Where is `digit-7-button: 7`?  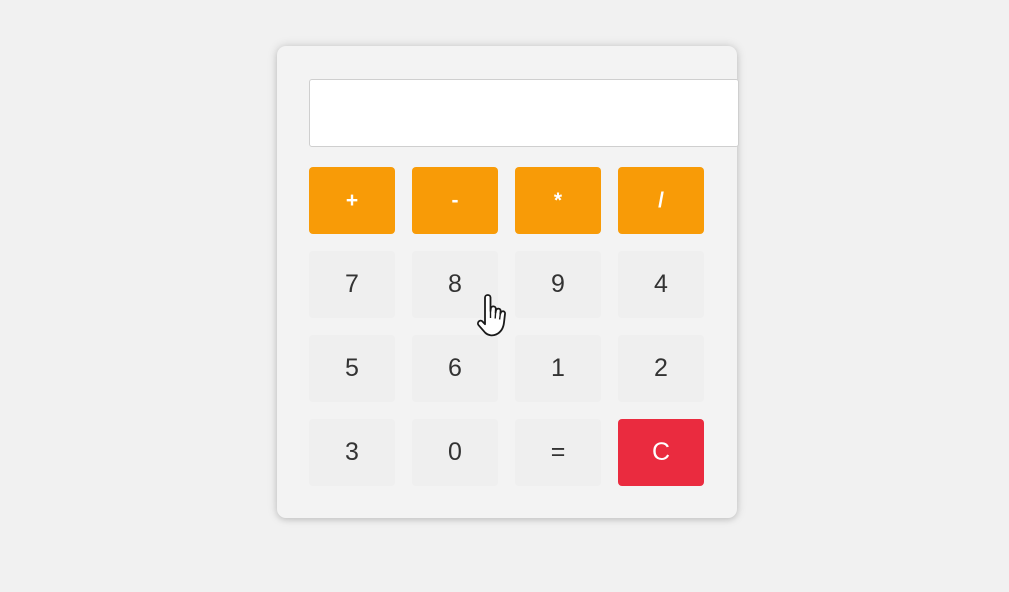 digit-7-button: 7 is located at coordinates (352, 284).